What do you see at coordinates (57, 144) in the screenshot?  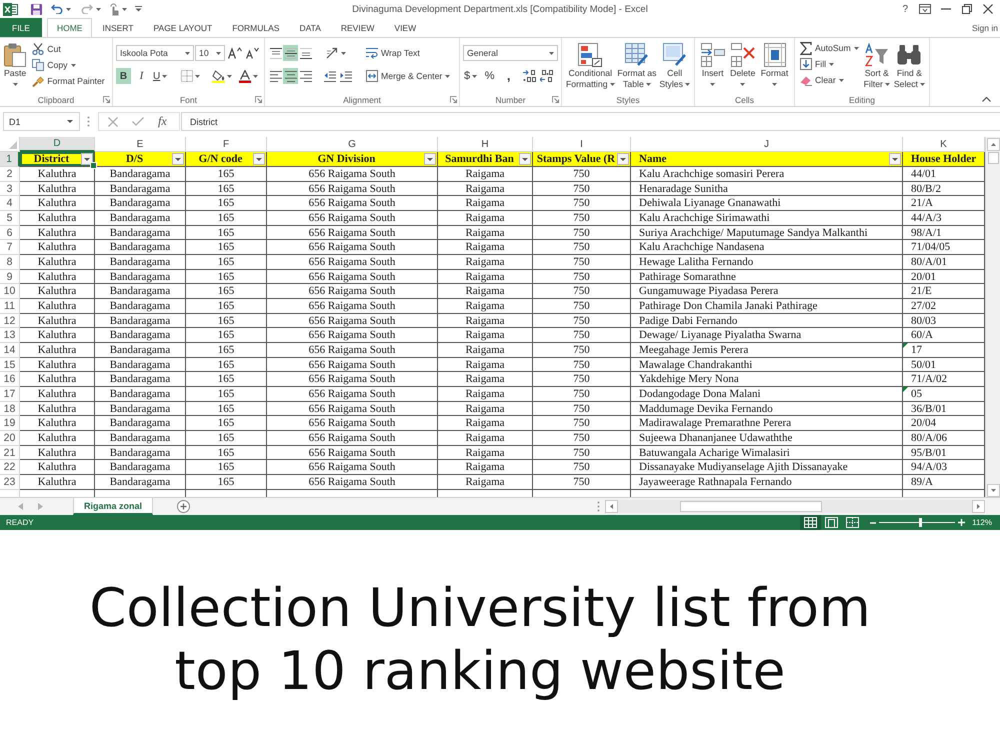 I see `column-heading: D` at bounding box center [57, 144].